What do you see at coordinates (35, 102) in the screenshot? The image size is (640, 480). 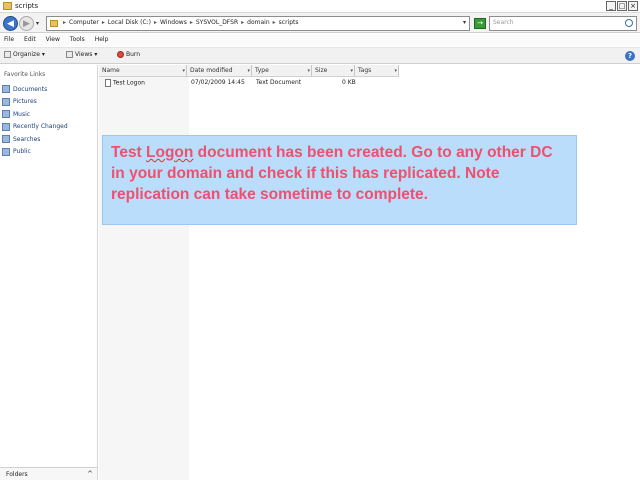 I see `sidebar-item-pictures: Pictures` at bounding box center [35, 102].